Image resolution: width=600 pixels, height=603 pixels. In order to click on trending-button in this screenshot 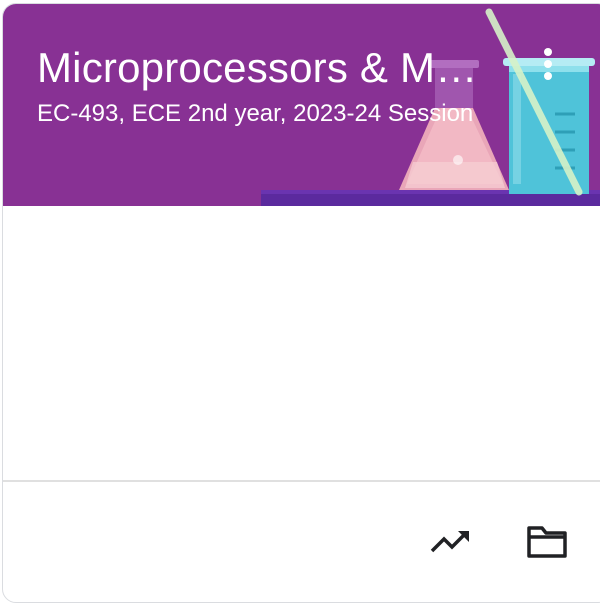, I will do `click(451, 542)`.